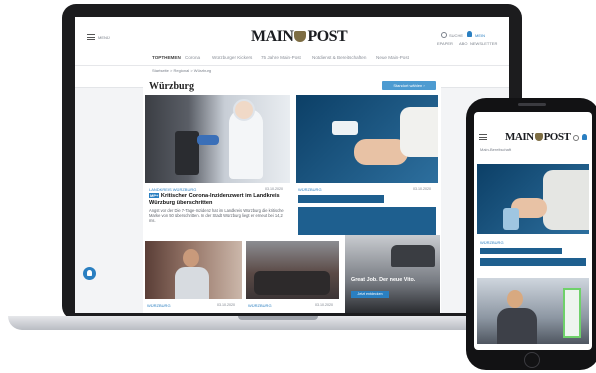 Image resolution: width=596 pixels, height=373 pixels. Describe the element at coordinates (166, 57) in the screenshot. I see `nav-topthemen: TOPTHEMEN` at that location.